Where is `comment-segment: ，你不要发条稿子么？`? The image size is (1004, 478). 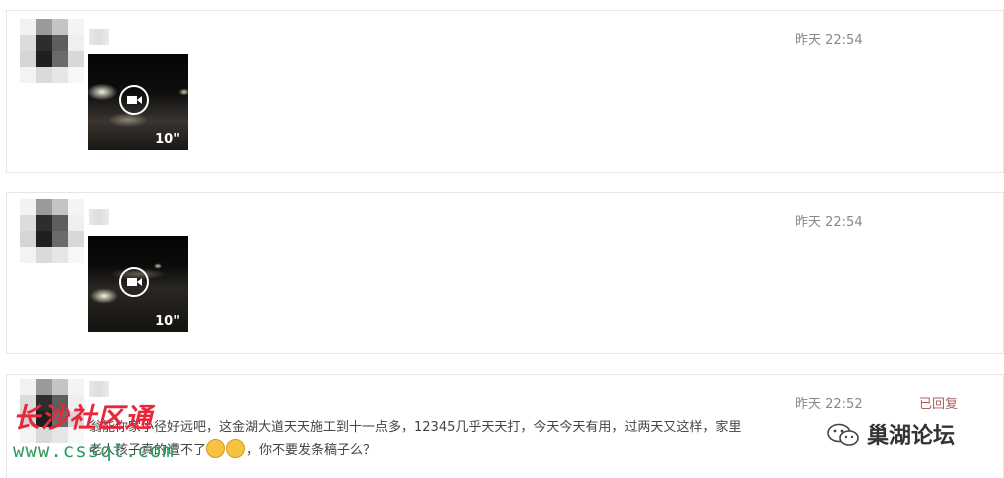
comment-segment: ，你不要发条稿子么？ is located at coordinates (311, 450).